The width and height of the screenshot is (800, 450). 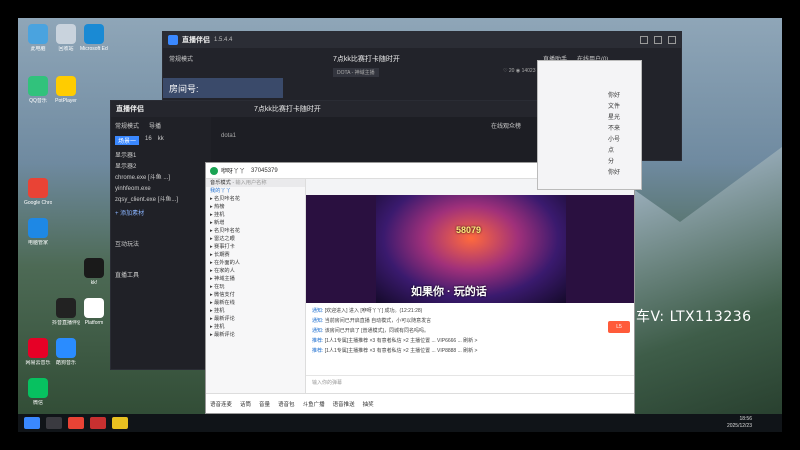 I want to click on side-item: 文件, so click(x=614, y=107).